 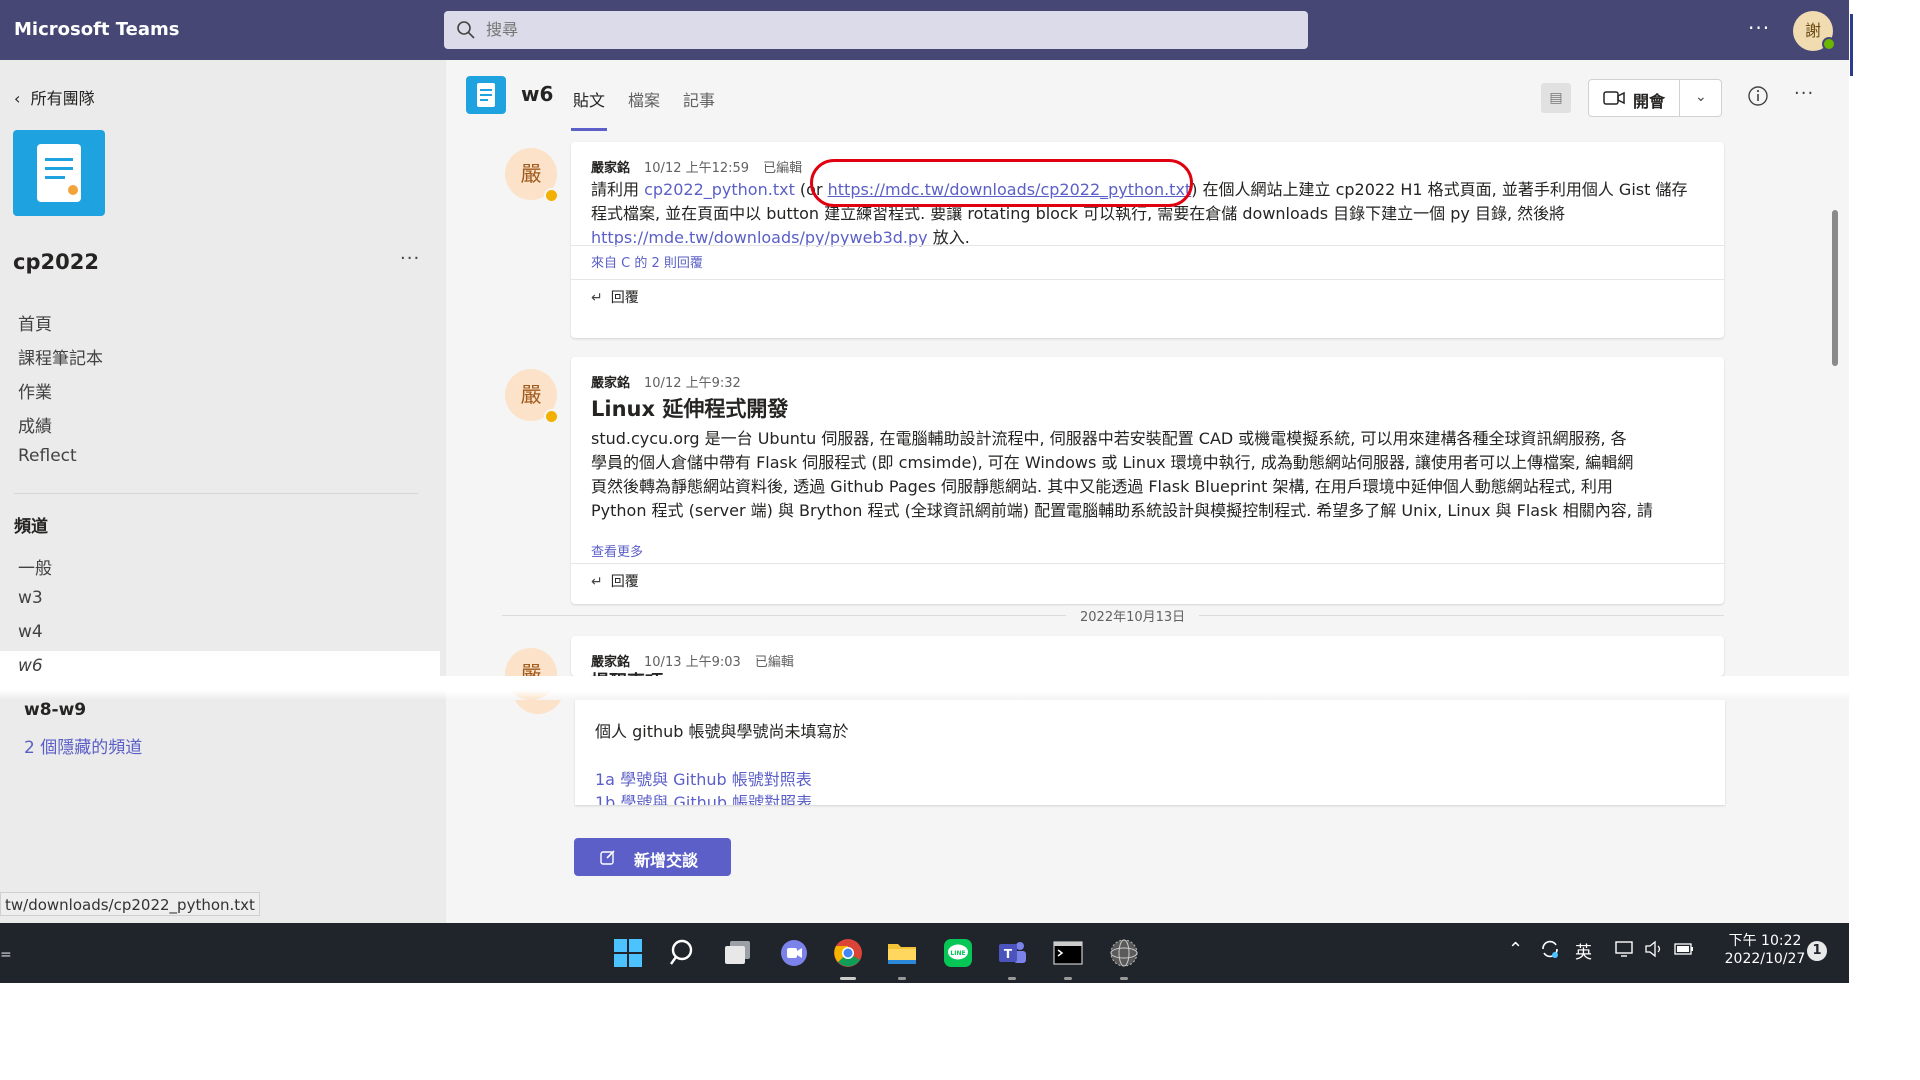 I want to click on active-tab-indicator, so click(x=589, y=129).